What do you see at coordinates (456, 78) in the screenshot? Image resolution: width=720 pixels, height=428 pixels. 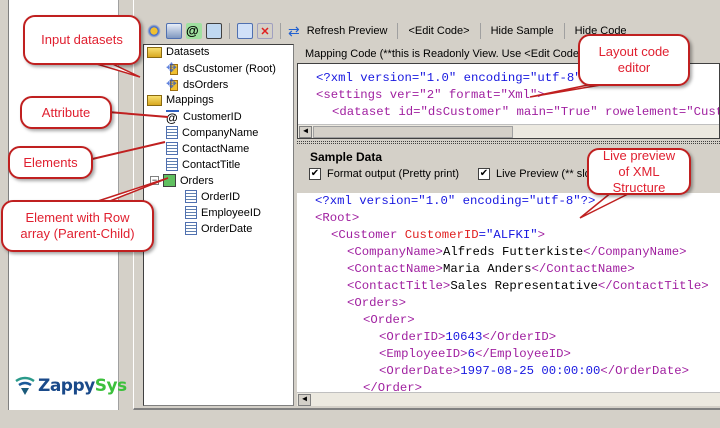 I see `code-line: <?xml version="1.0" encoding="utf-8"?>` at bounding box center [456, 78].